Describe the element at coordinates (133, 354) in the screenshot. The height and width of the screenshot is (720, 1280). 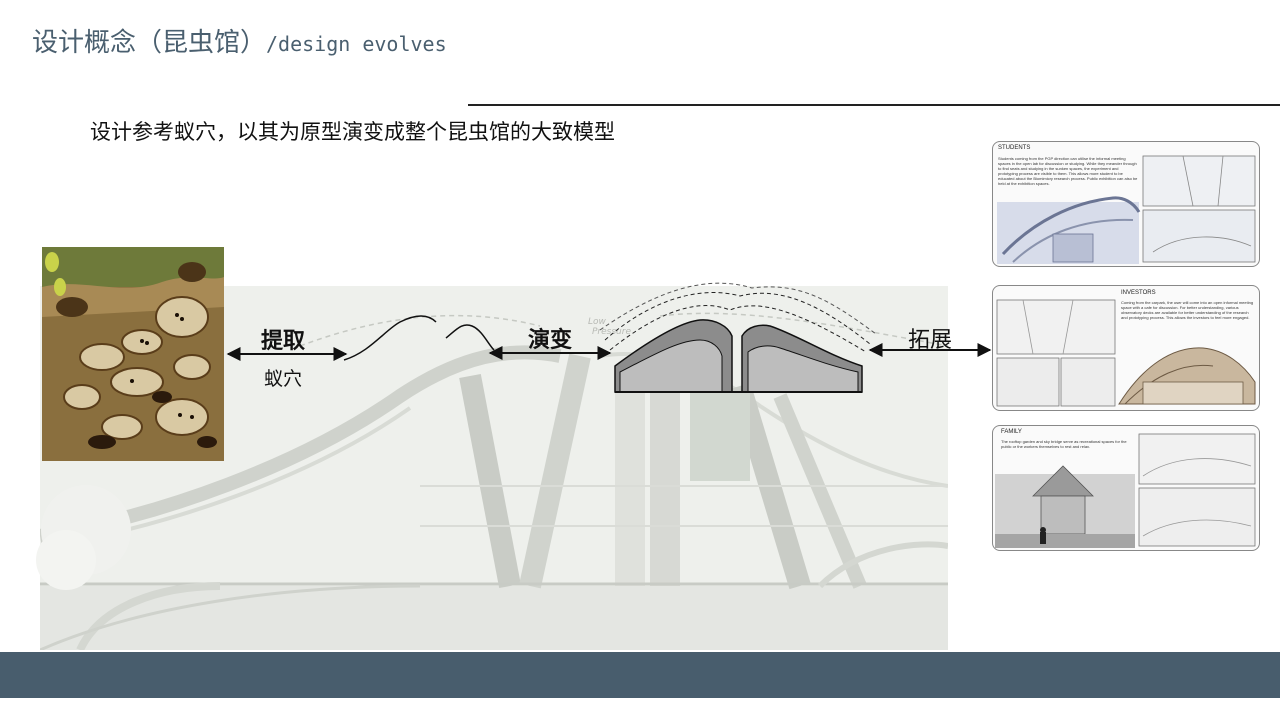
I see `ant-nest-illustration` at that location.